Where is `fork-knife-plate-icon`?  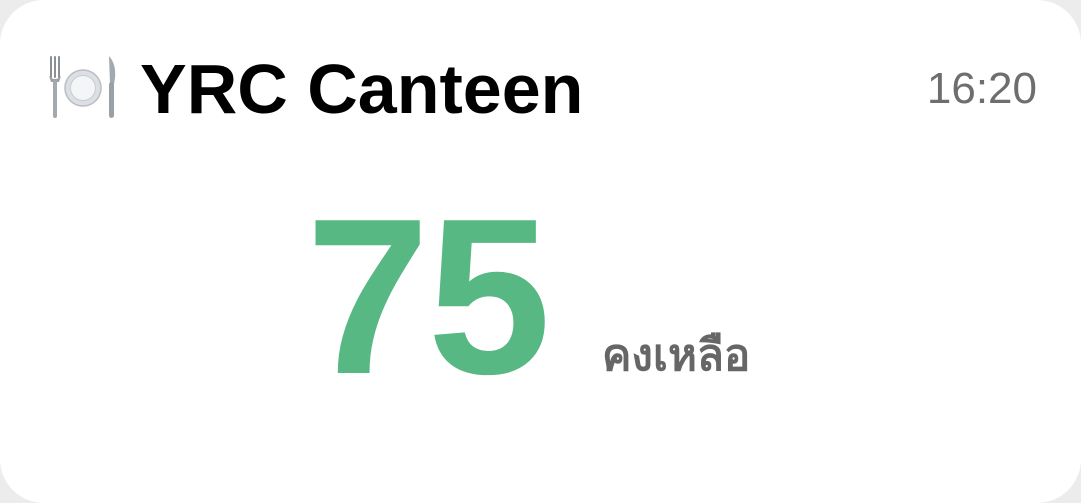
fork-knife-plate-icon is located at coordinates (82, 87).